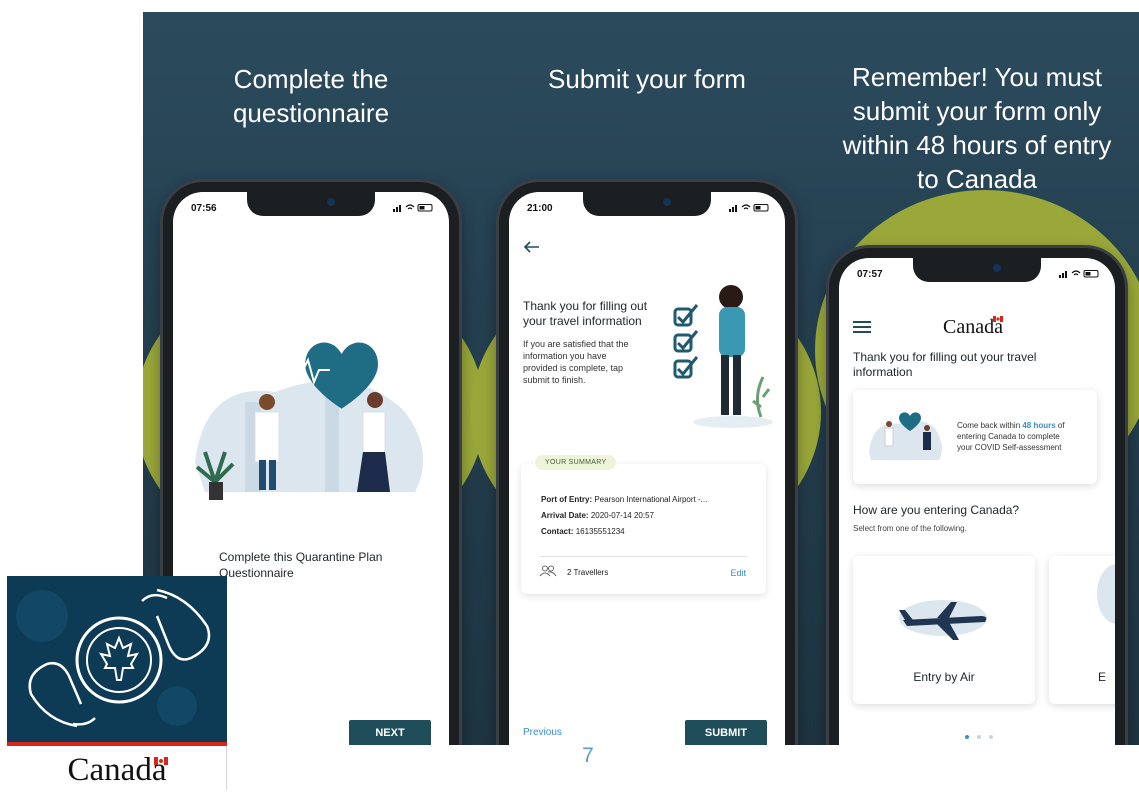 The image size is (1139, 794). I want to click on canada-wordmark: Canada, so click(973, 327).